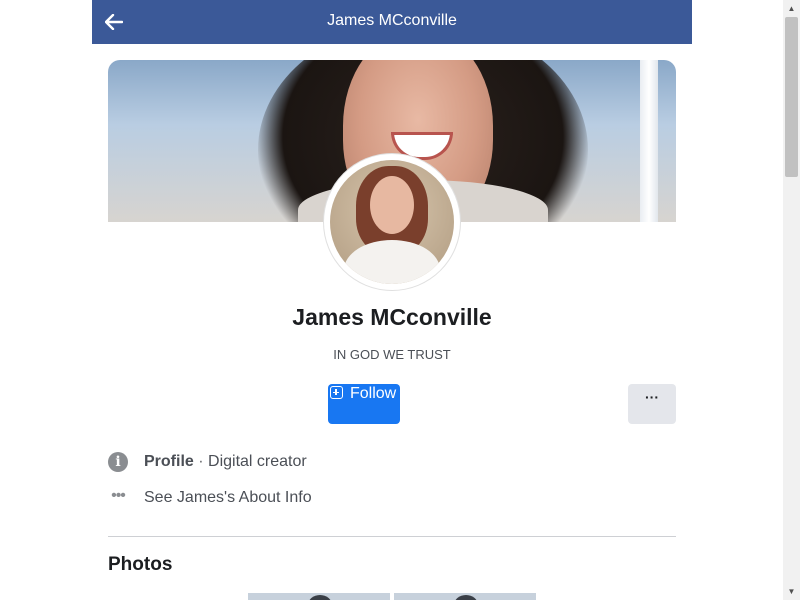 The image size is (800, 600). Describe the element at coordinates (791, 591) in the screenshot. I see `scroll-down-icon: ▼` at that location.